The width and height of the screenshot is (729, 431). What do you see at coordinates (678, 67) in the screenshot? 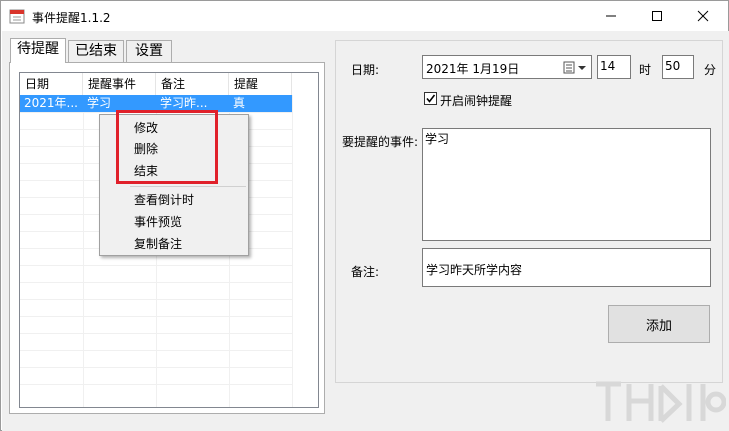
I see `minute-field: 50` at bounding box center [678, 67].